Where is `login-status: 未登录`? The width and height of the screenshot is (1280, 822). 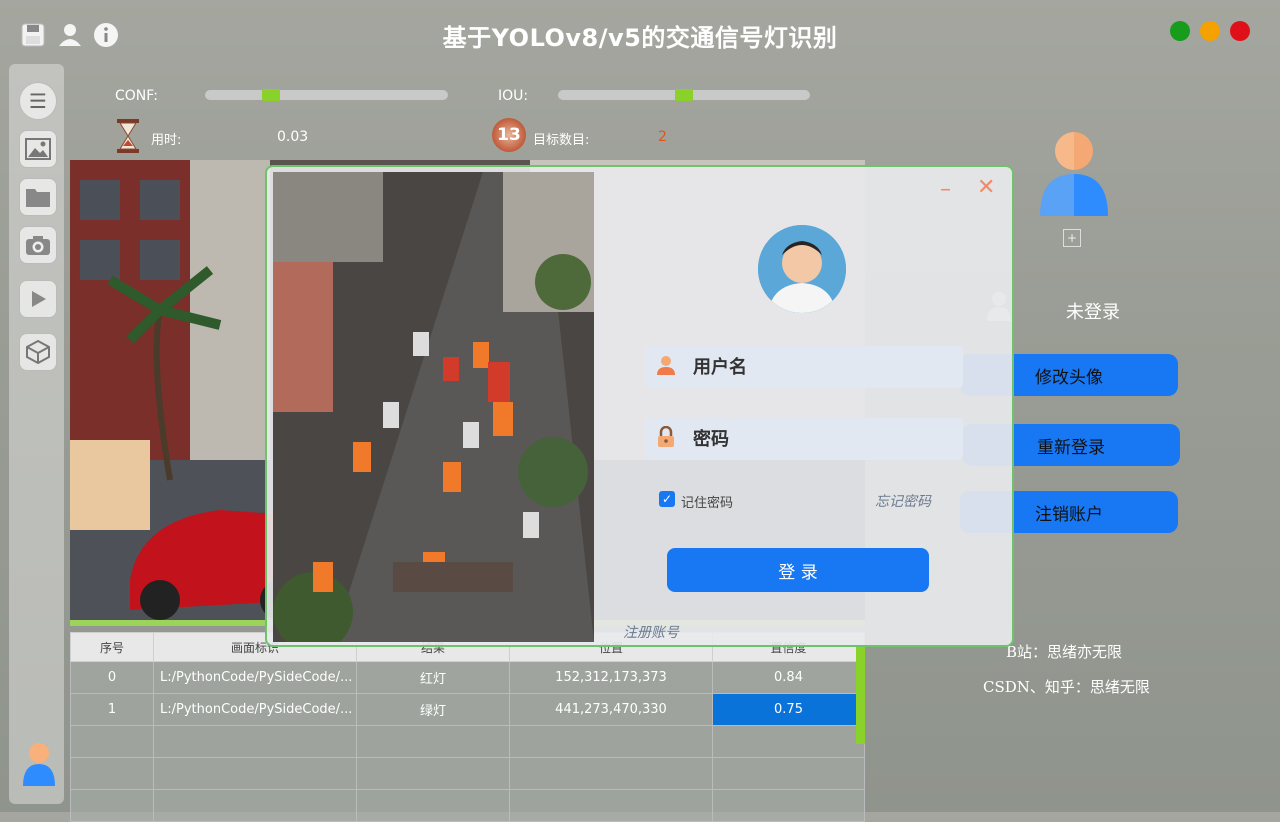
login-status: 未登录 is located at coordinates (1093, 312).